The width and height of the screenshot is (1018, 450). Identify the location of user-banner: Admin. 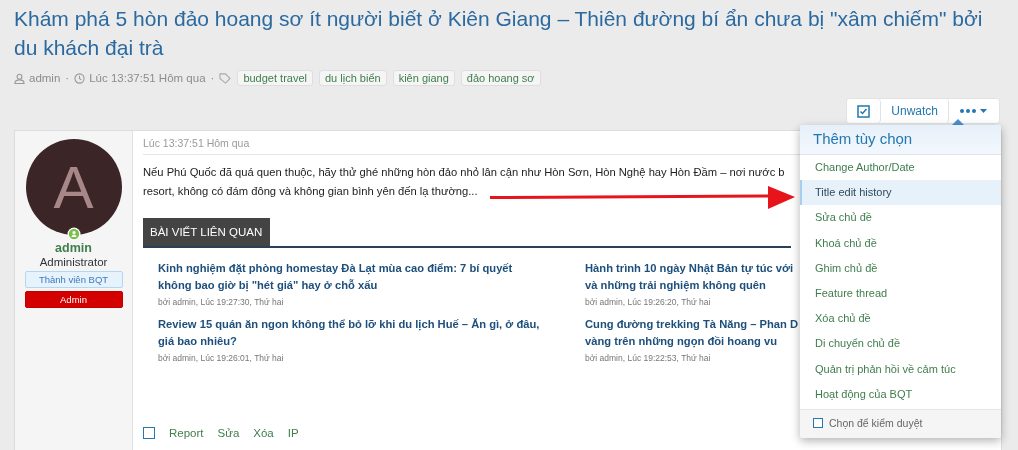
(73, 299).